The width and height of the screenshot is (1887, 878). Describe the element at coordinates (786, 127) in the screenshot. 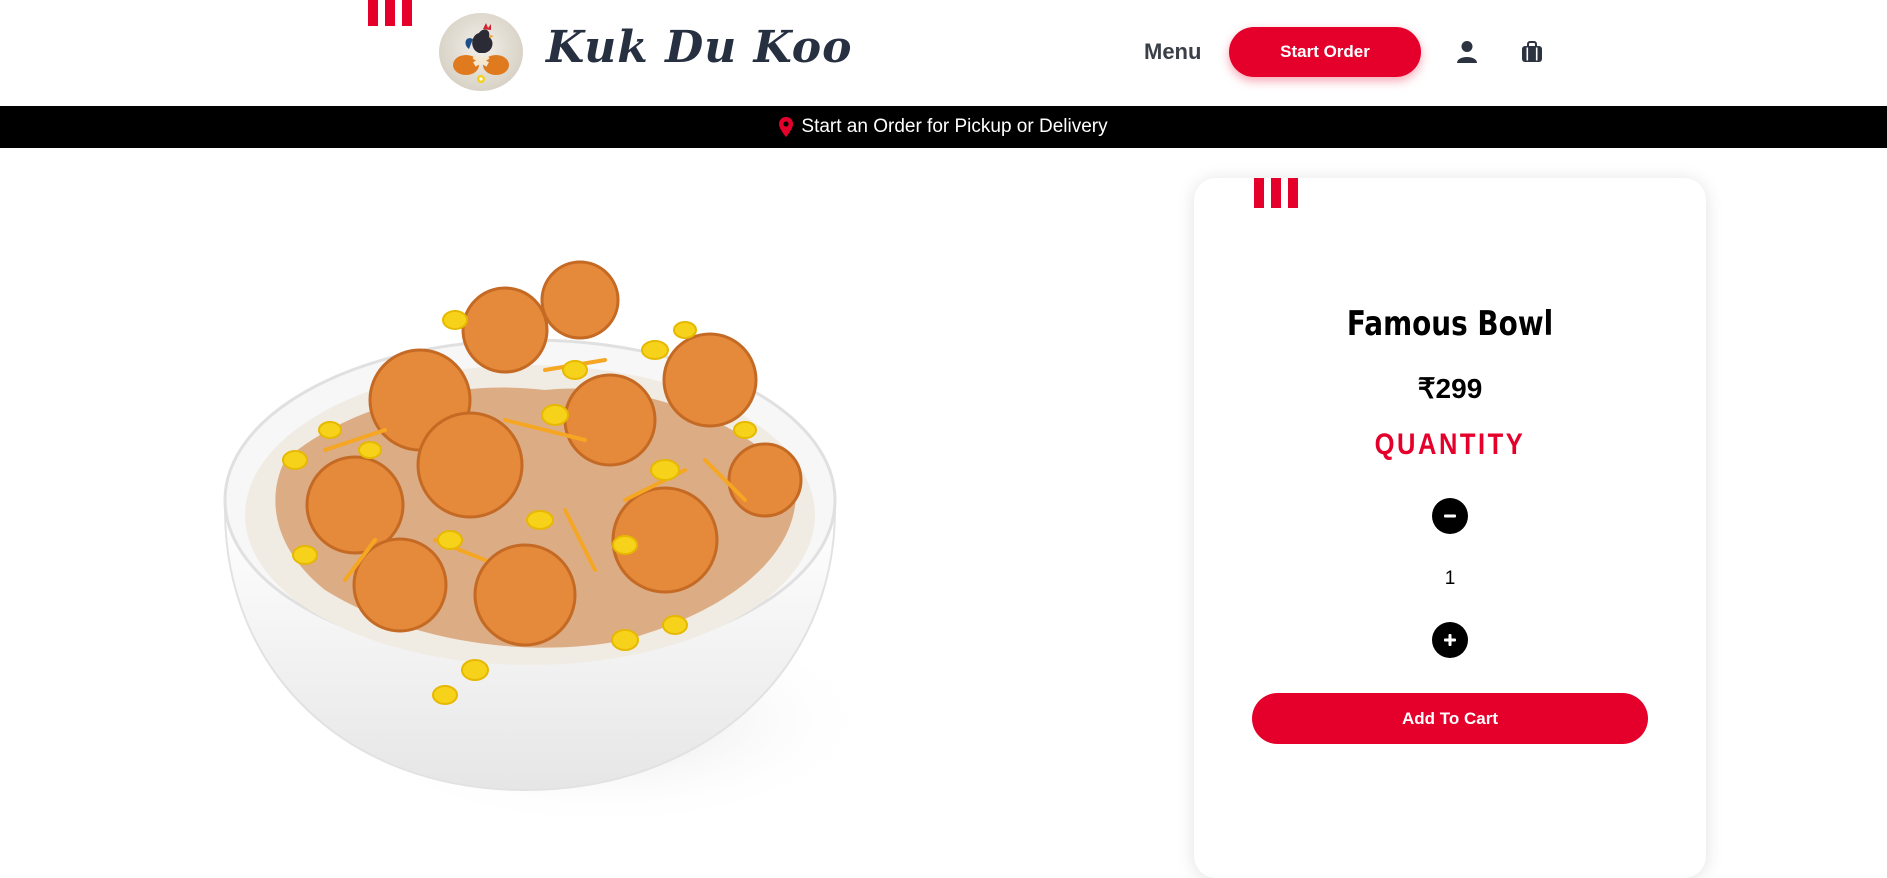

I see `location-pin-icon` at that location.